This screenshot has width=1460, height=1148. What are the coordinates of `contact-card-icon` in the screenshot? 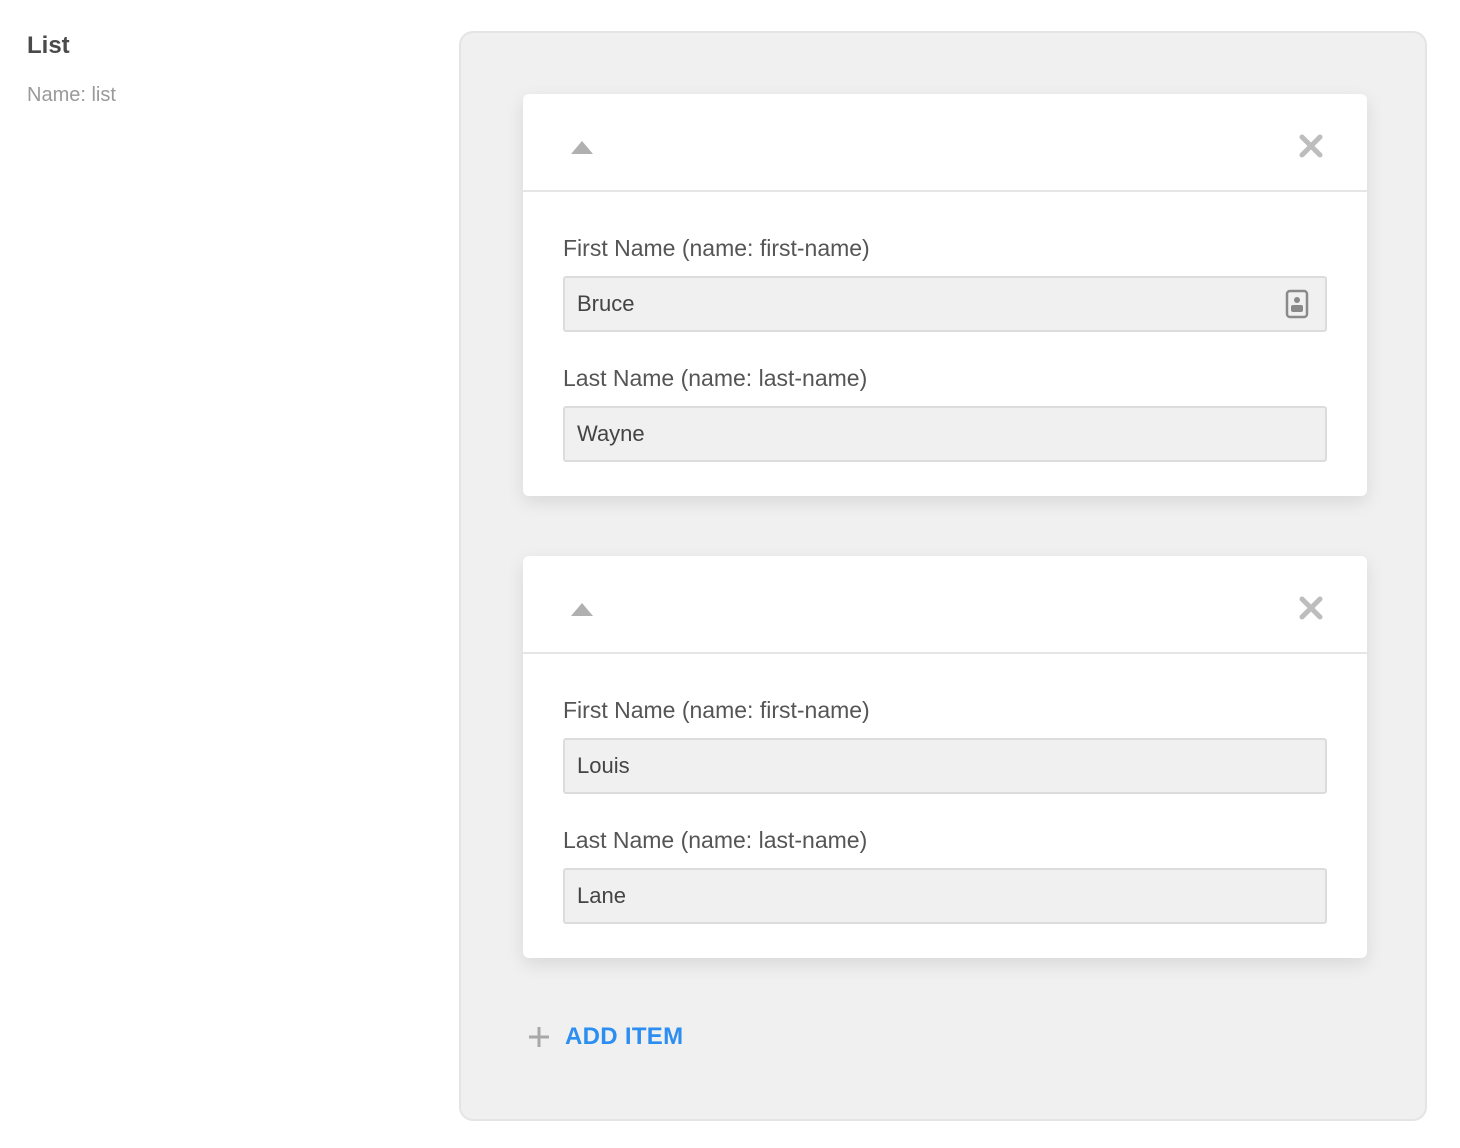 It's located at (1297, 304).